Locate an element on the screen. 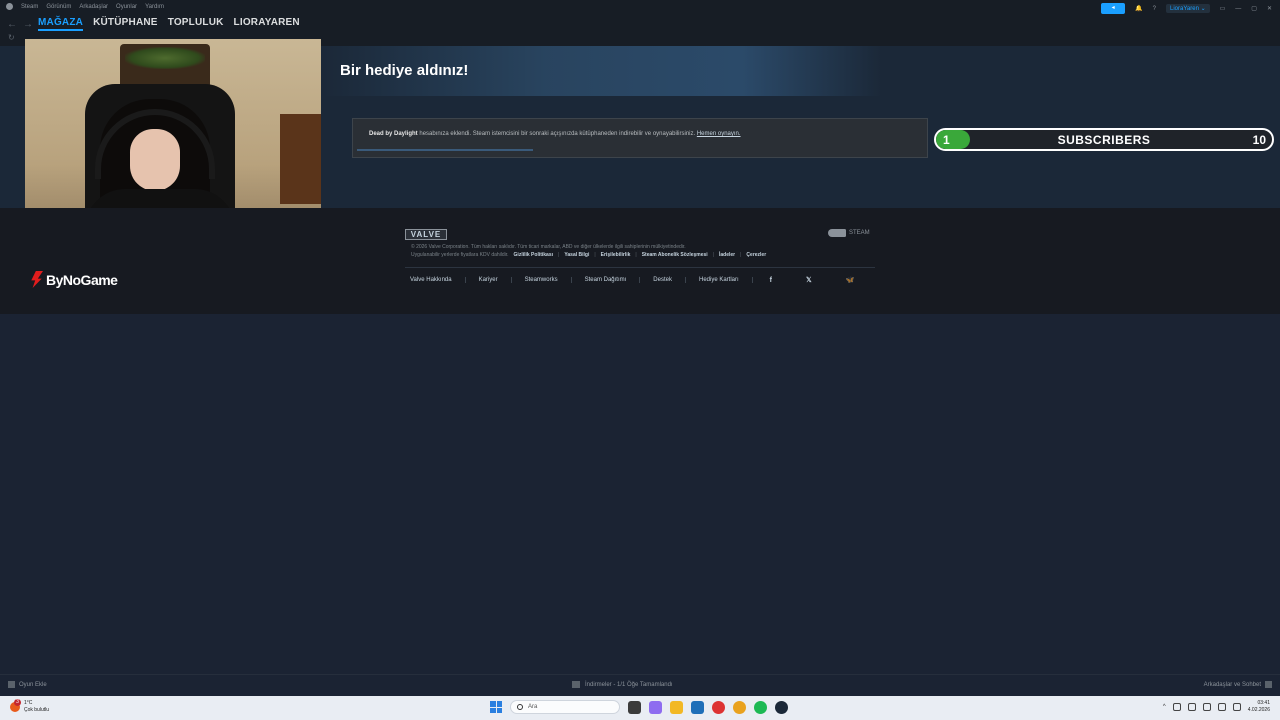 The image size is (1280, 720). page-title: Bir hediye aldınız! is located at coordinates (404, 70).